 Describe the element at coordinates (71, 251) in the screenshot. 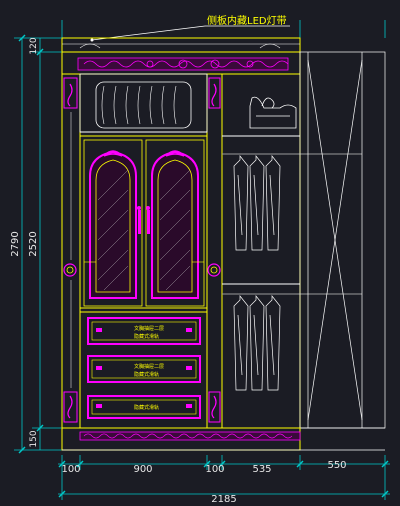

I see `left-pilaster` at that location.